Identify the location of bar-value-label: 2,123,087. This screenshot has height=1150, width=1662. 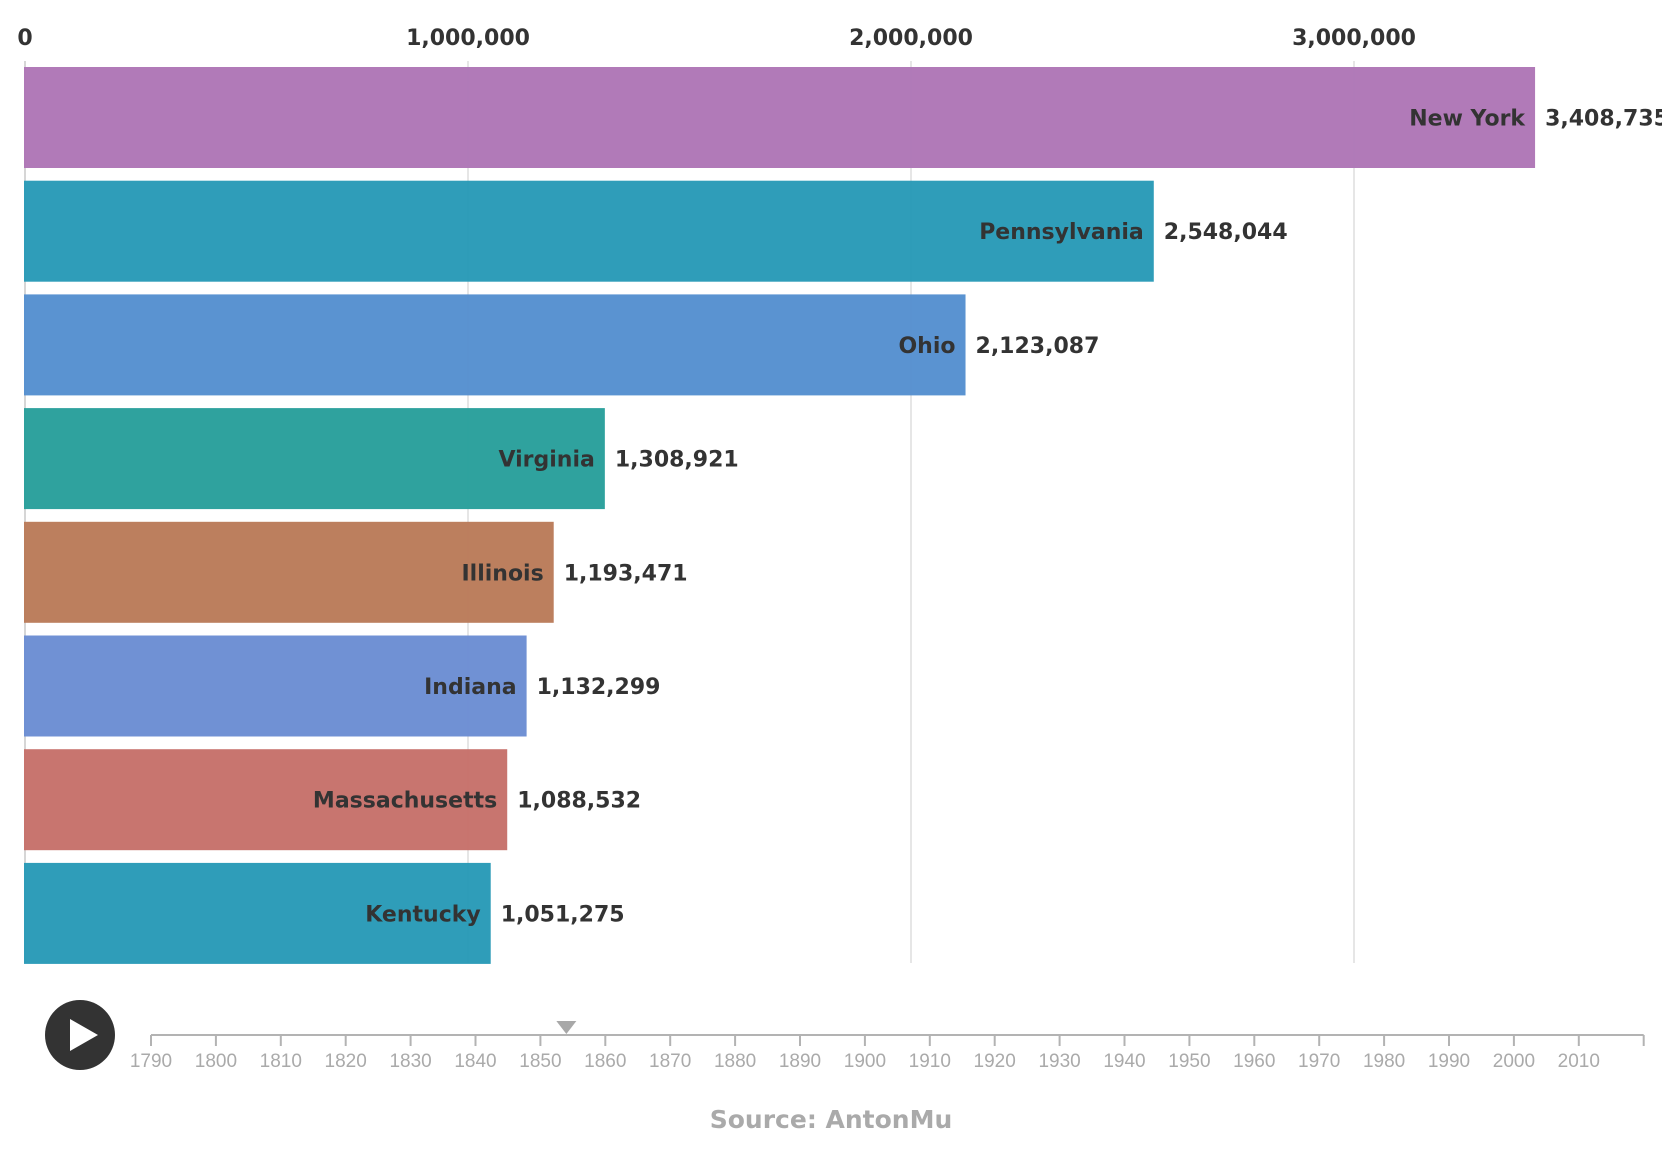
(1038, 346).